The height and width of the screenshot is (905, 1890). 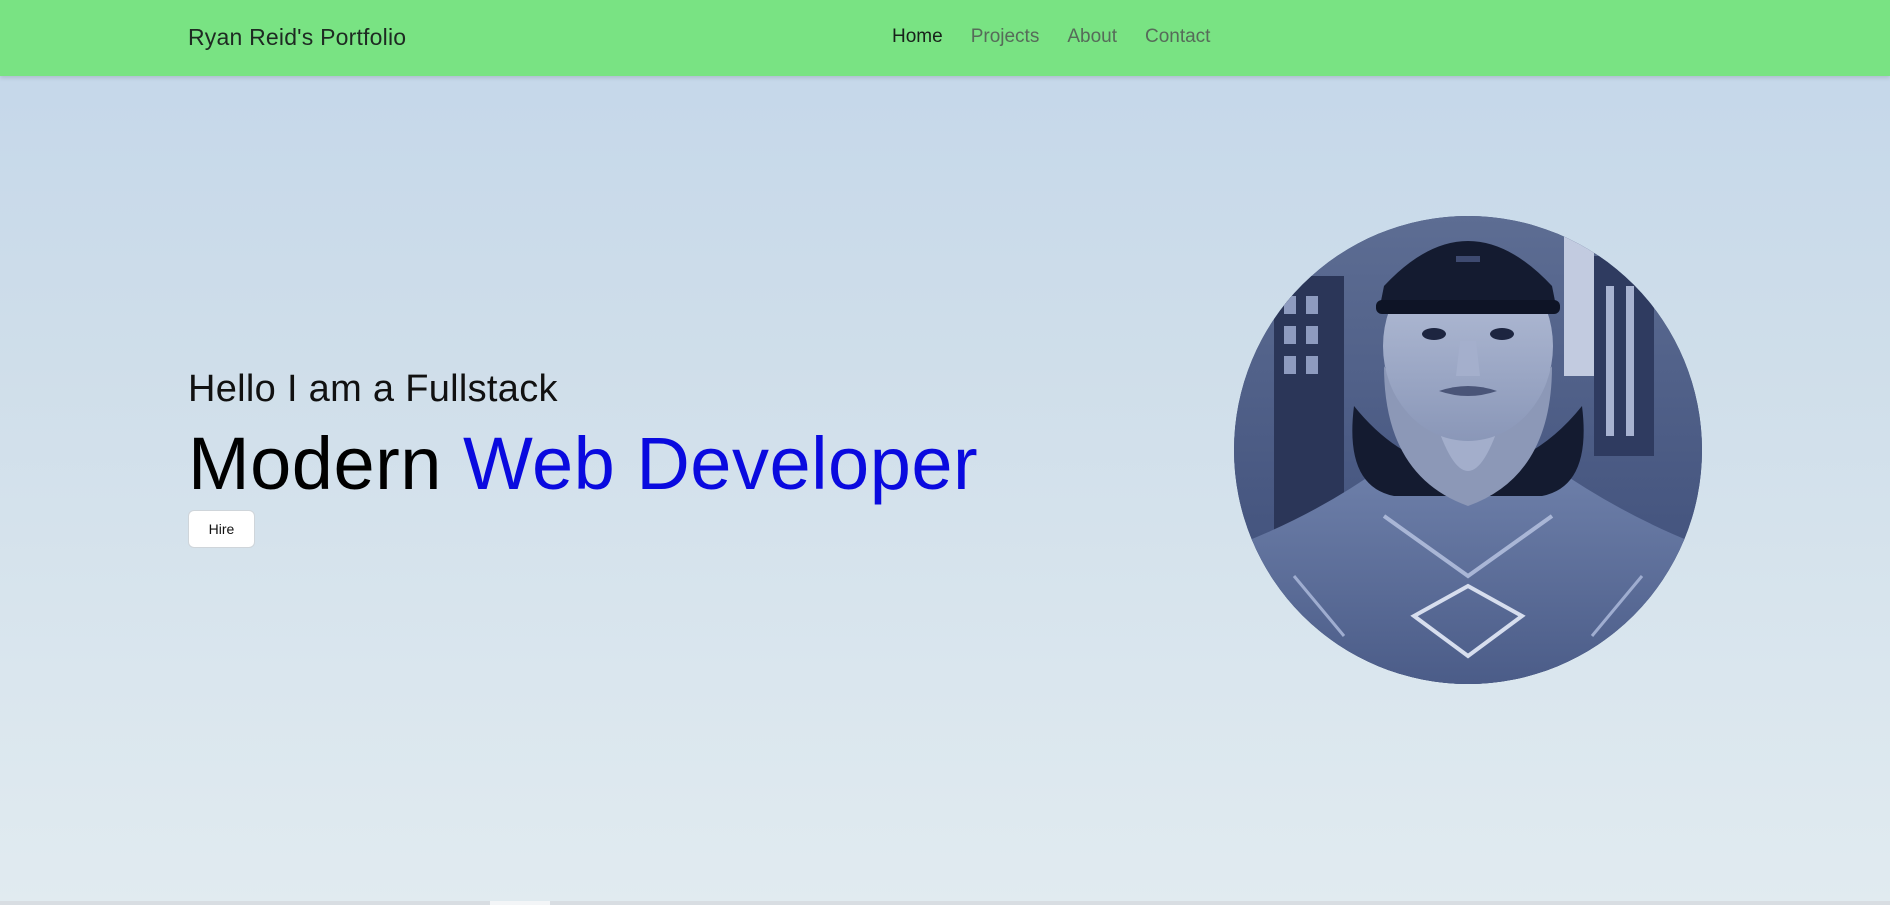 What do you see at coordinates (1005, 37) in the screenshot?
I see `nav-link-projects: Projects` at bounding box center [1005, 37].